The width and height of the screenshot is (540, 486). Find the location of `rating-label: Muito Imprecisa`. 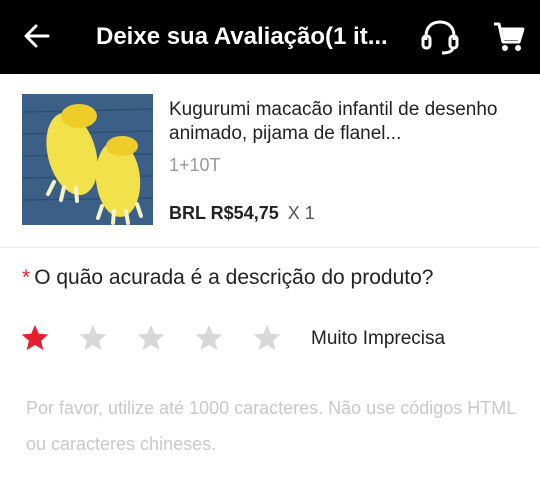

rating-label: Muito Imprecisa is located at coordinates (378, 338).